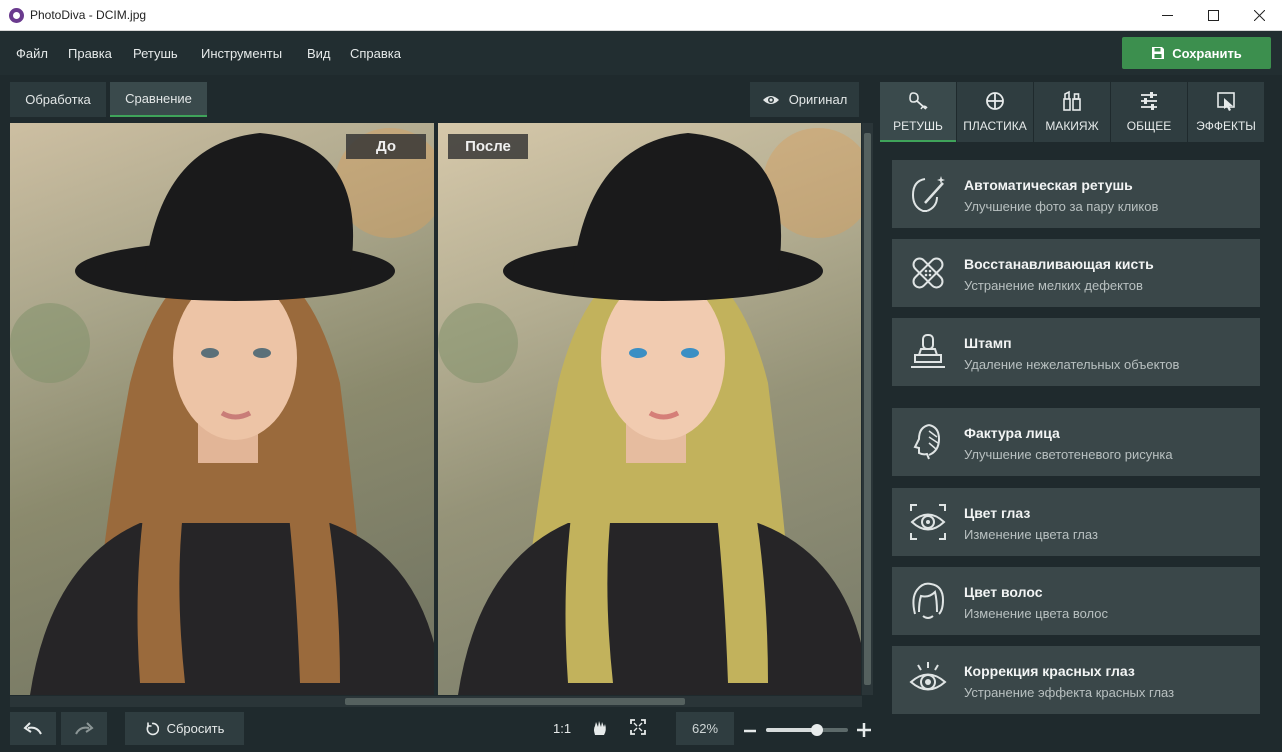  What do you see at coordinates (638, 727) in the screenshot?
I see `fit-screen-icon` at bounding box center [638, 727].